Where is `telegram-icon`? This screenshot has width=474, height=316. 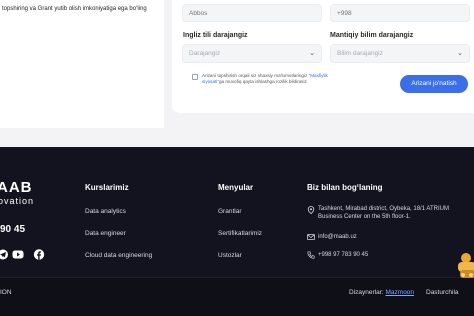
telegram-icon is located at coordinates (4, 254).